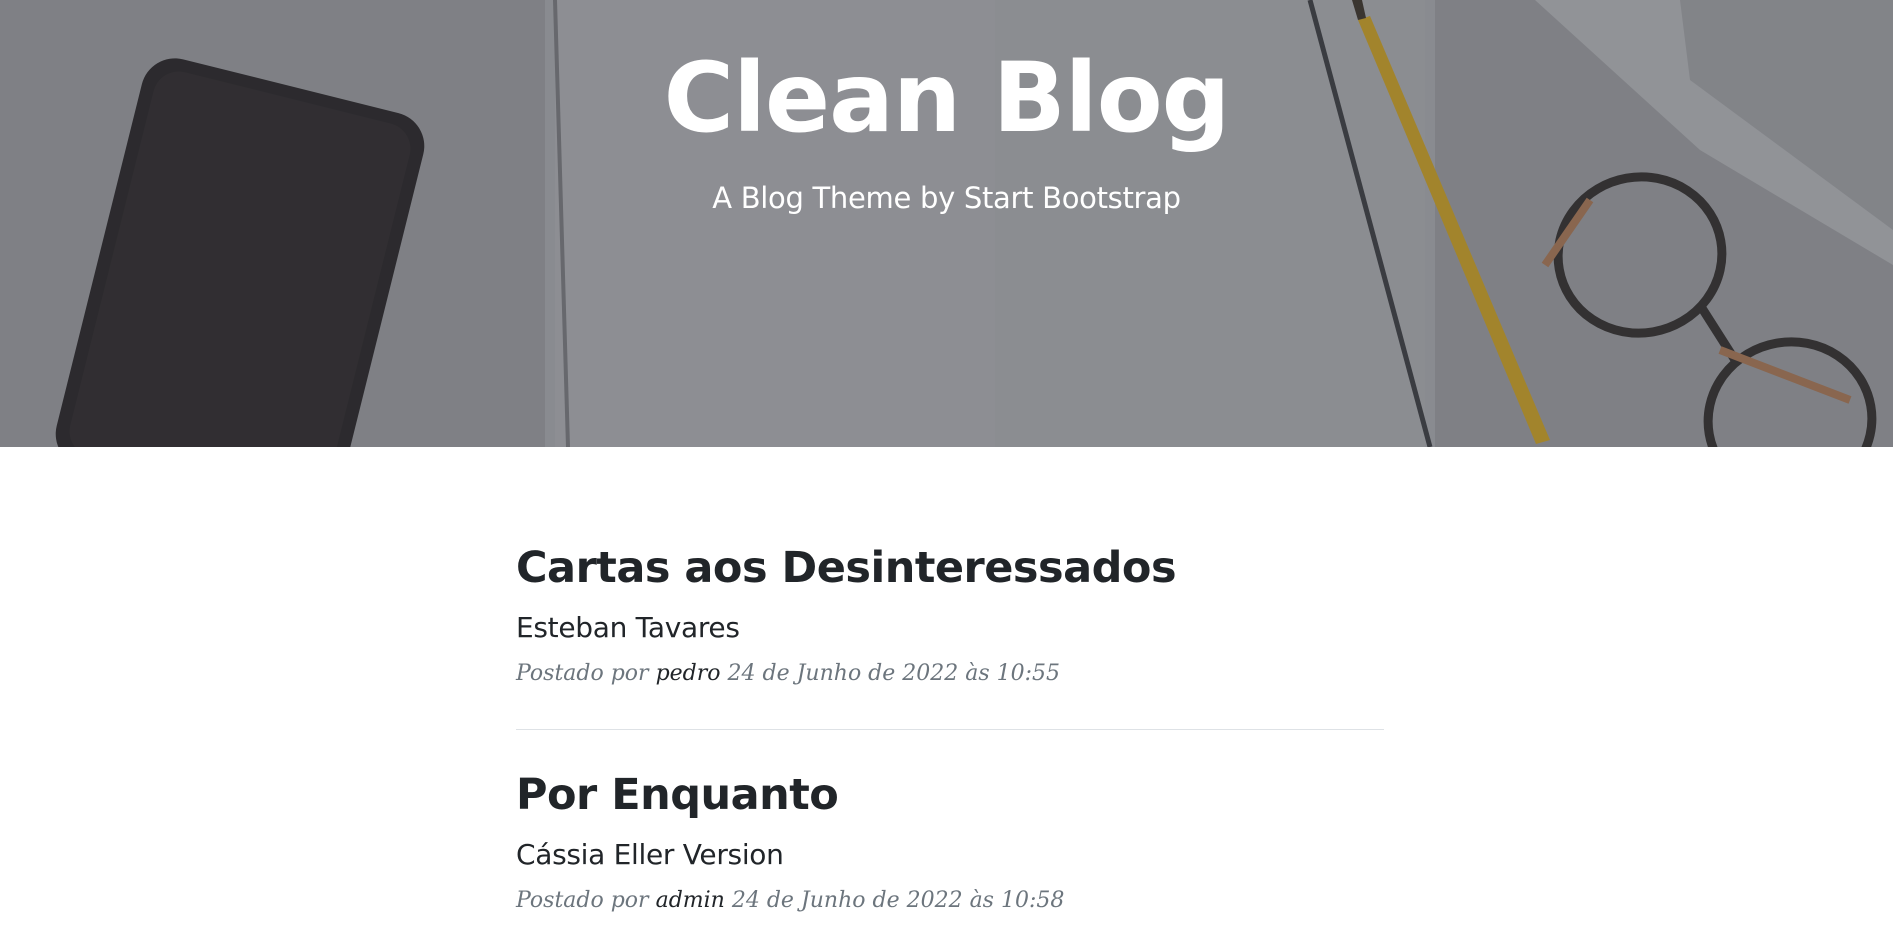  Describe the element at coordinates (894, 673) in the screenshot. I see `post-date: 24 de Junho de 2022 às 10:55` at that location.